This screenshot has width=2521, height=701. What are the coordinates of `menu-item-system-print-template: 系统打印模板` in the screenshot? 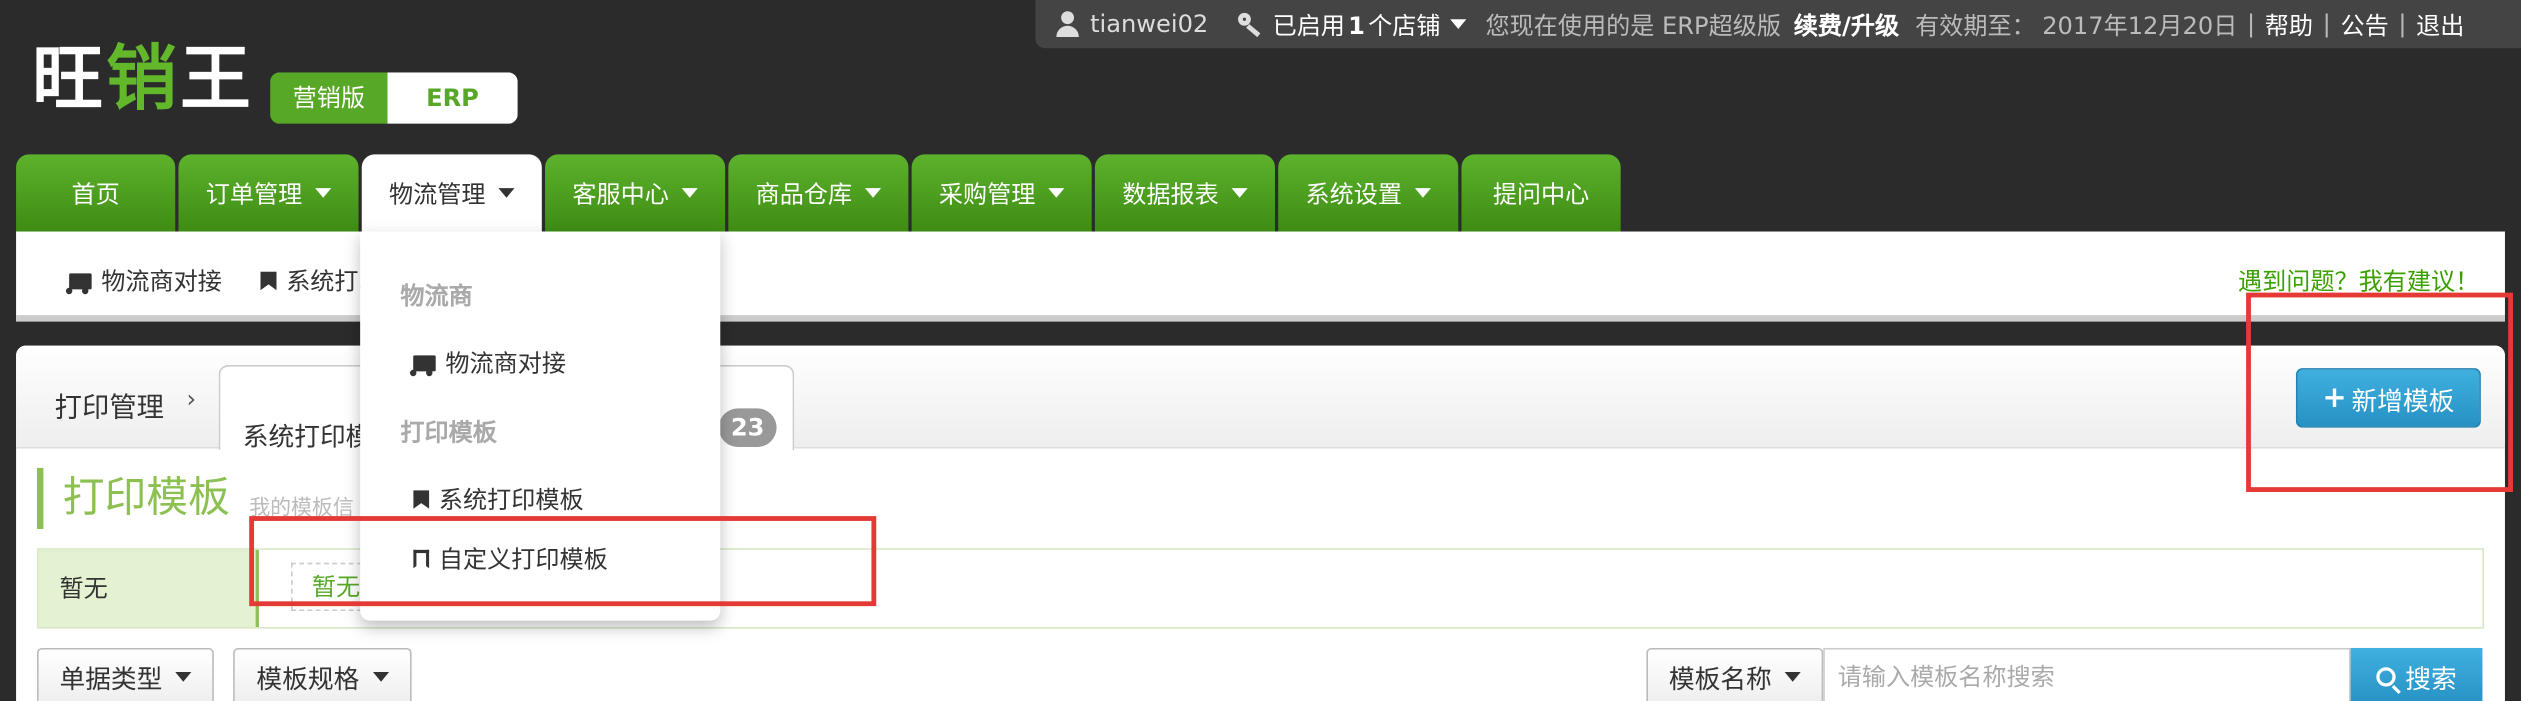 It's located at (498, 499).